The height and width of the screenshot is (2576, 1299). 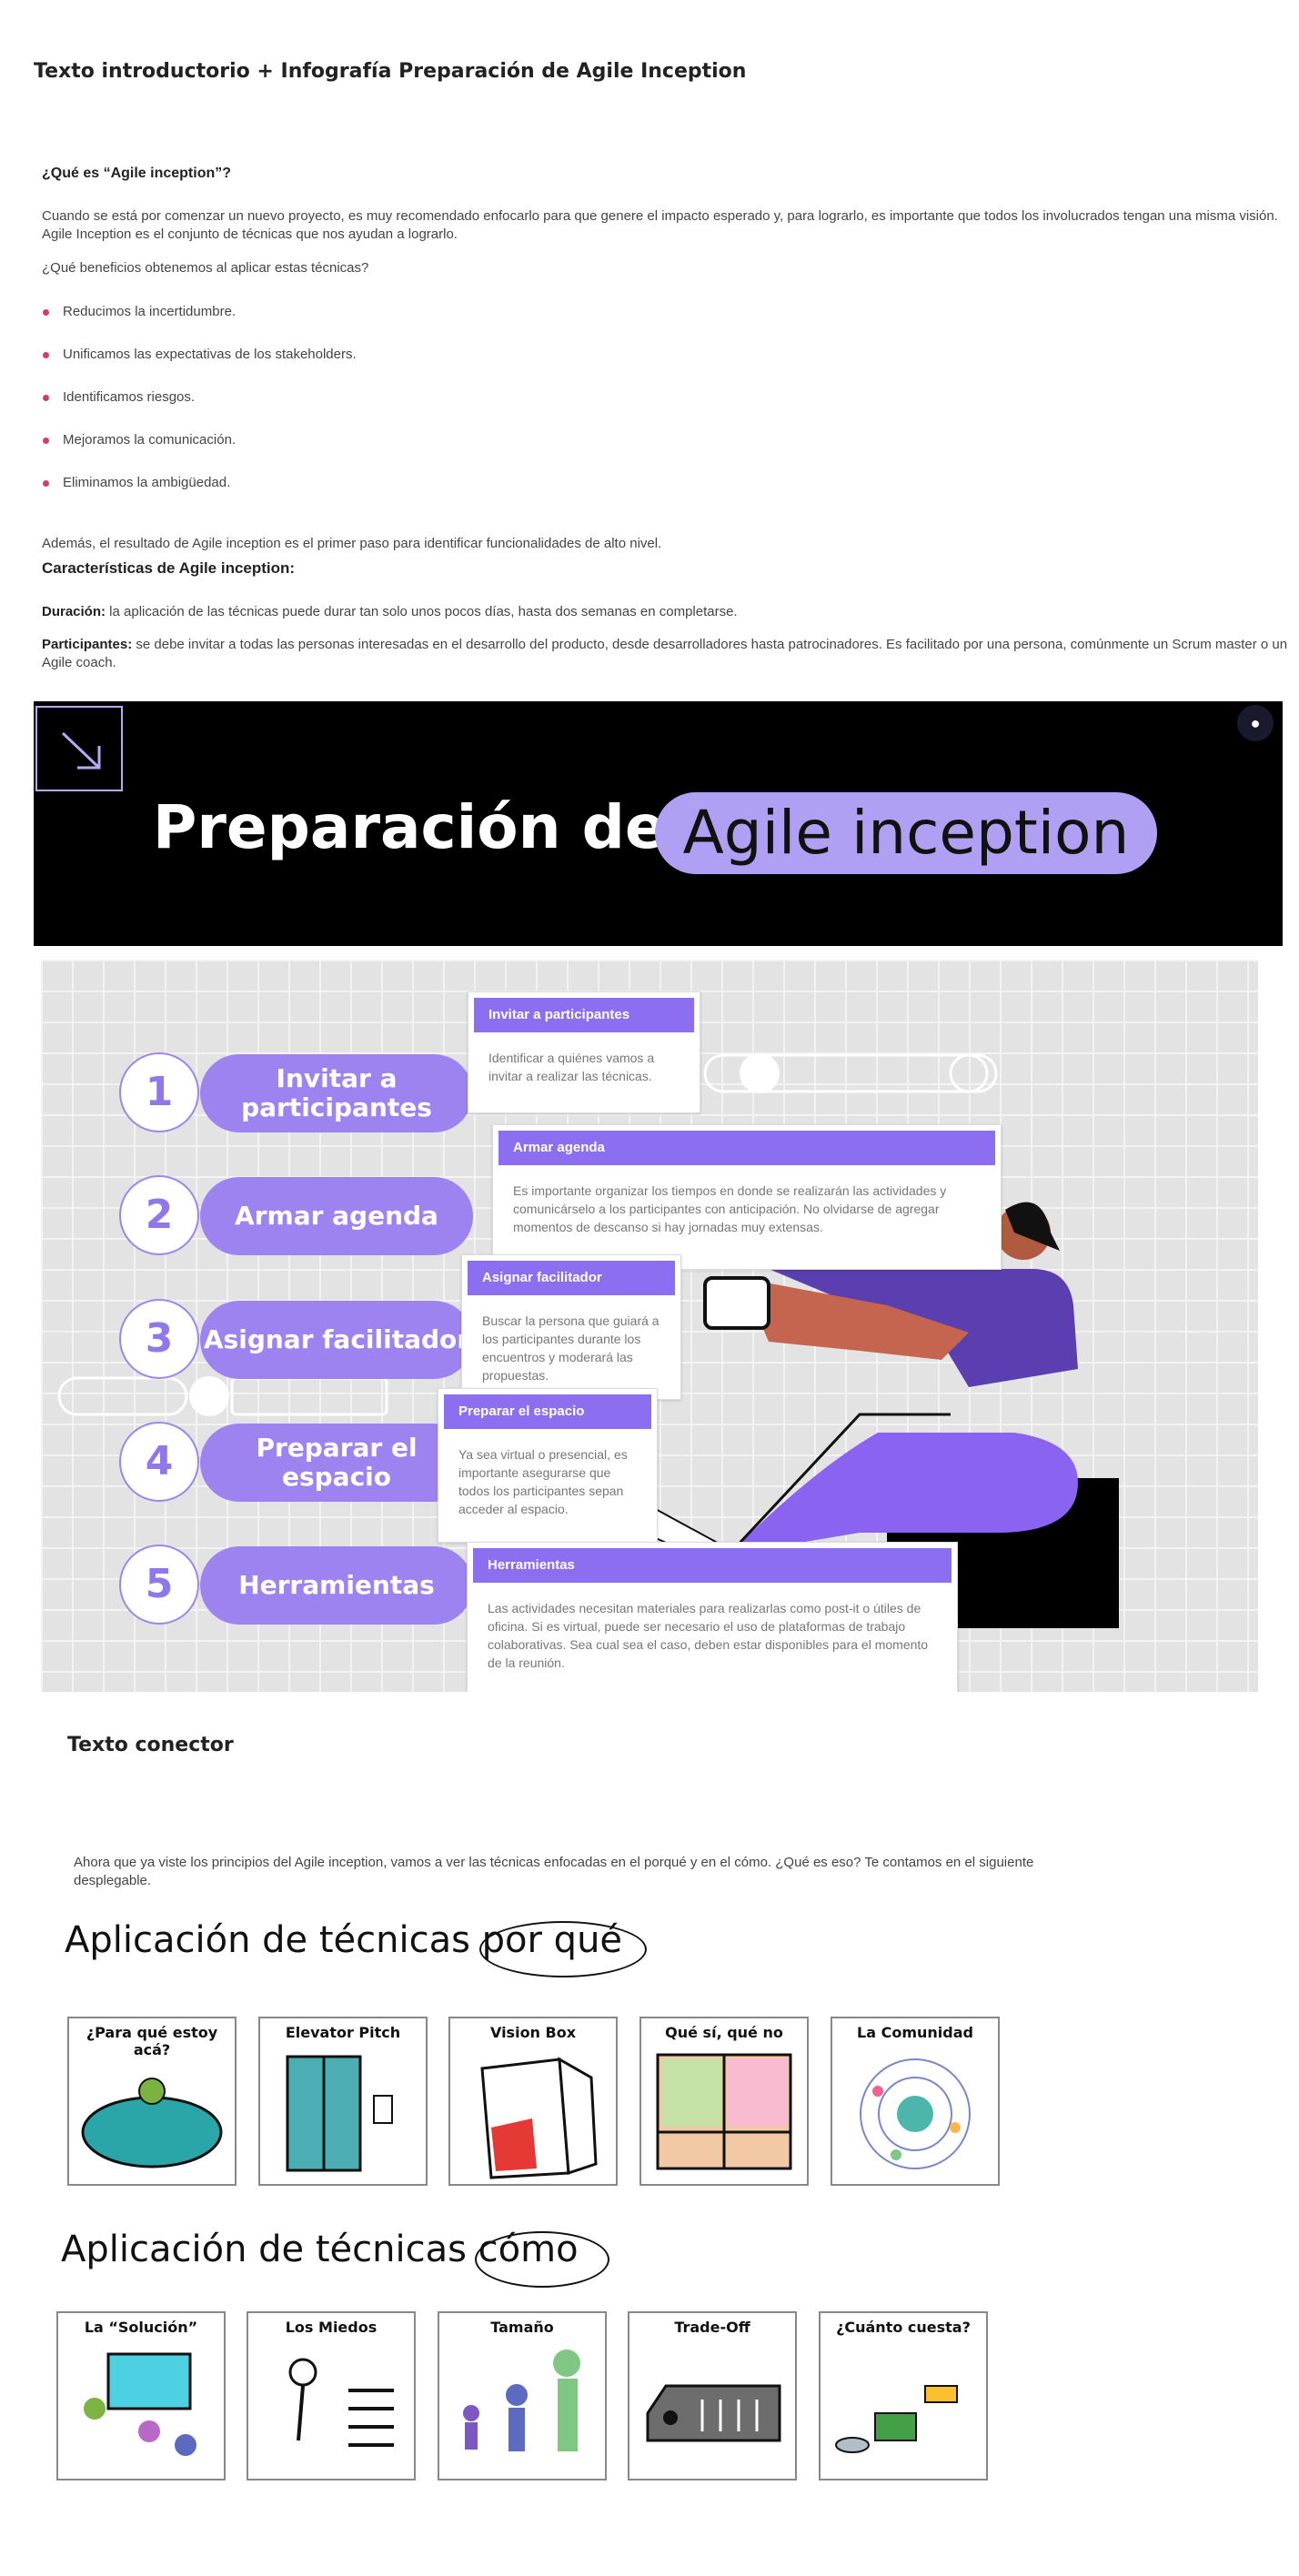 I want to click on step-number: 3, so click(x=159, y=1339).